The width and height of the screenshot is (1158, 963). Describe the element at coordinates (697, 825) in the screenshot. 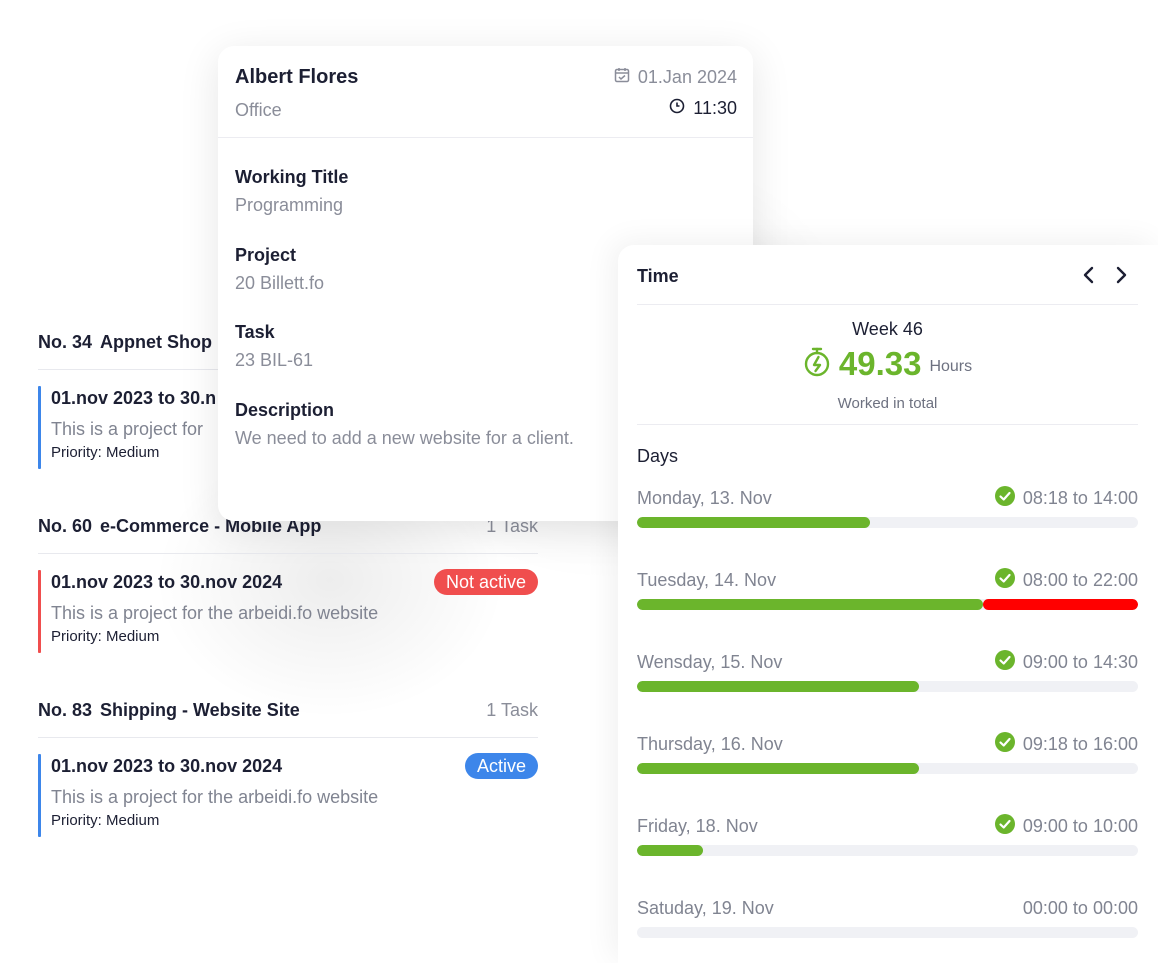

I see `day-name: Friday, 18. Nov` at that location.